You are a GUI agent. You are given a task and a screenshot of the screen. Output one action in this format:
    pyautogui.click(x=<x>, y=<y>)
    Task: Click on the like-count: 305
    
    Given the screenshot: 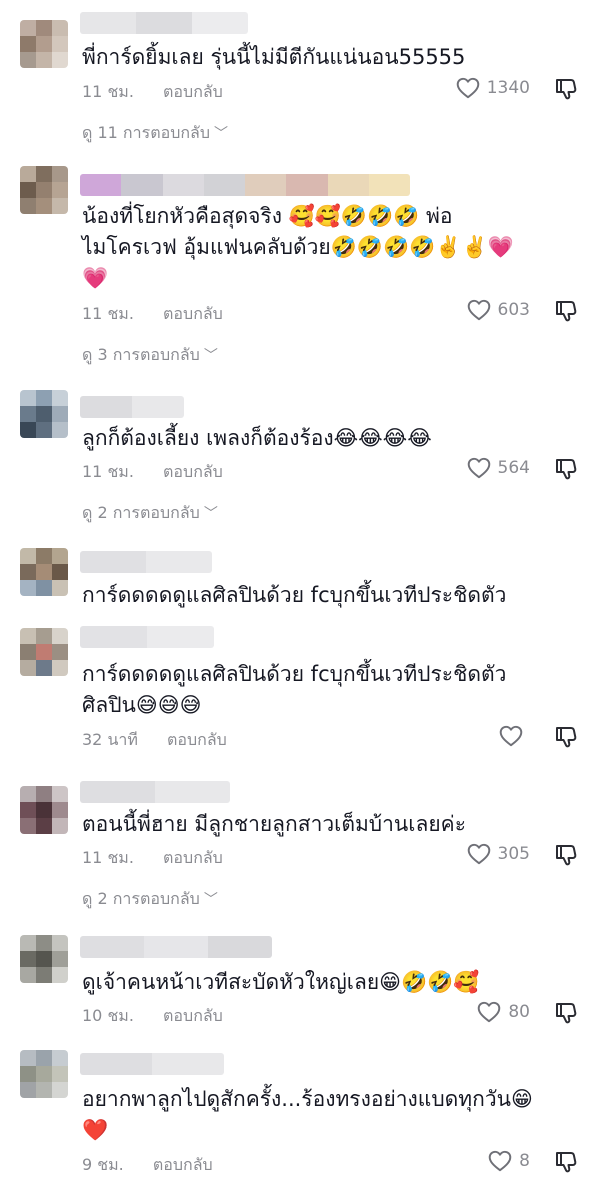 What is the action you would take?
    pyautogui.click(x=513, y=854)
    